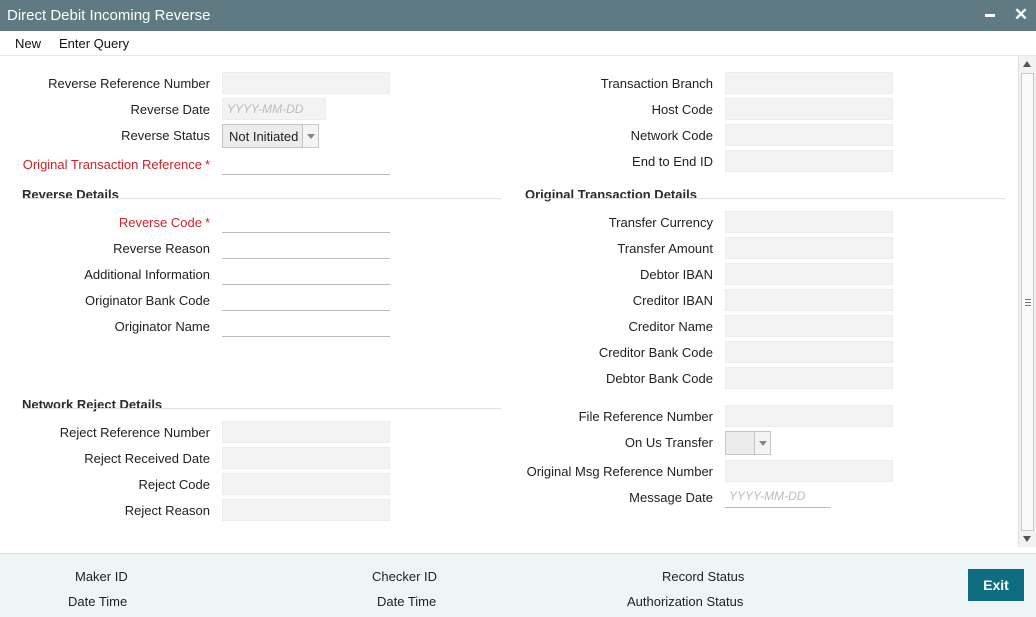 The width and height of the screenshot is (1036, 617). I want to click on original-transaction-details-divider, so click(765, 198).